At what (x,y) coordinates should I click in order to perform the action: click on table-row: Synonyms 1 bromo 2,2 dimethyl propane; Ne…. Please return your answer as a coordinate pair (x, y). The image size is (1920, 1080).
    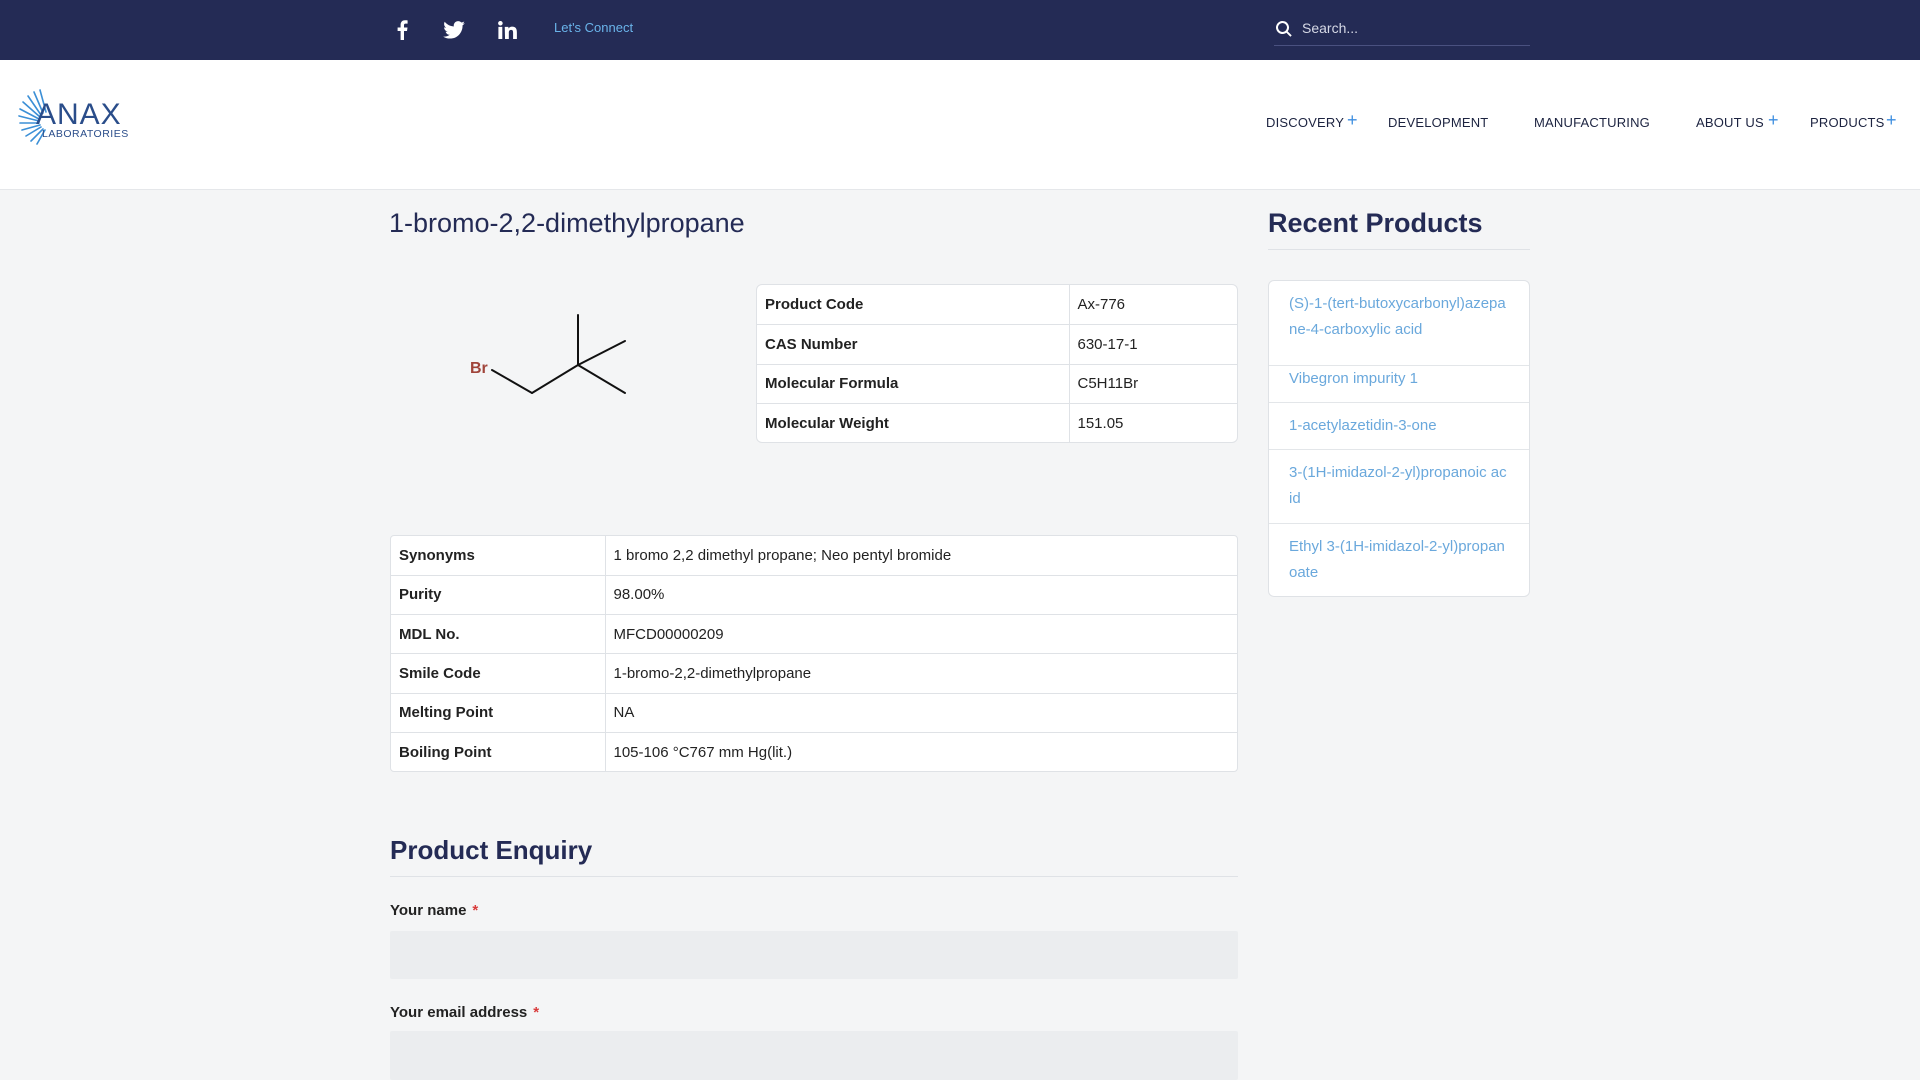
    Looking at the image, I should click on (814, 556).